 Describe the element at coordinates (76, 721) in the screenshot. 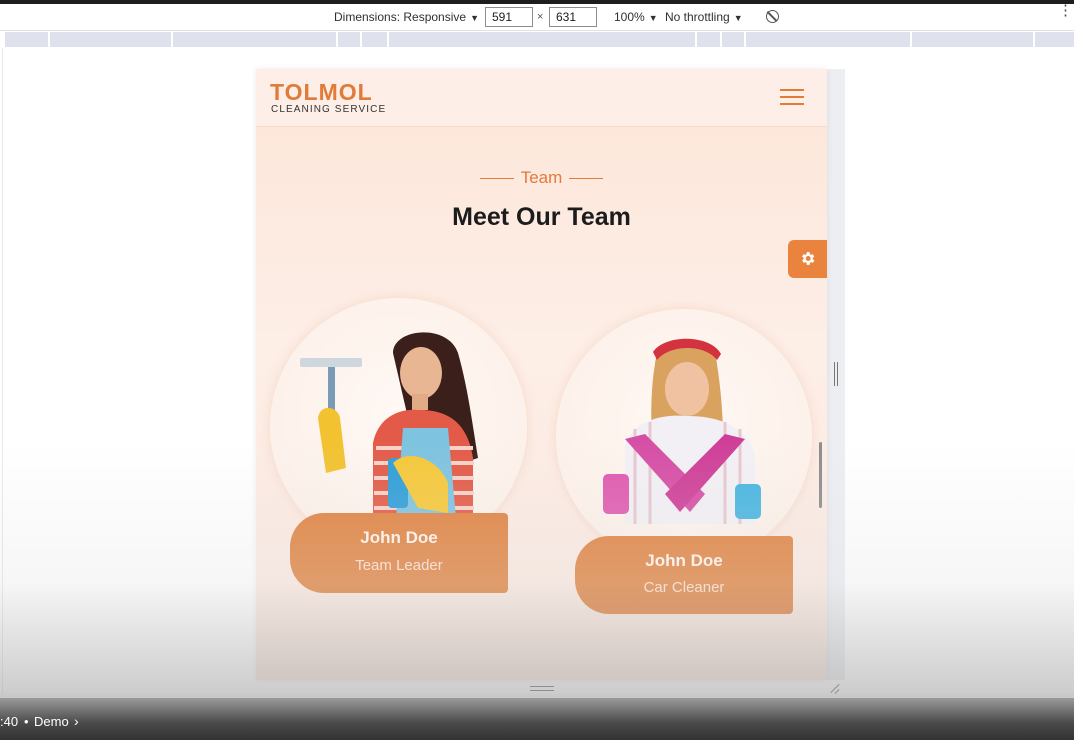

I see `chevron-right-icon: ›` at that location.